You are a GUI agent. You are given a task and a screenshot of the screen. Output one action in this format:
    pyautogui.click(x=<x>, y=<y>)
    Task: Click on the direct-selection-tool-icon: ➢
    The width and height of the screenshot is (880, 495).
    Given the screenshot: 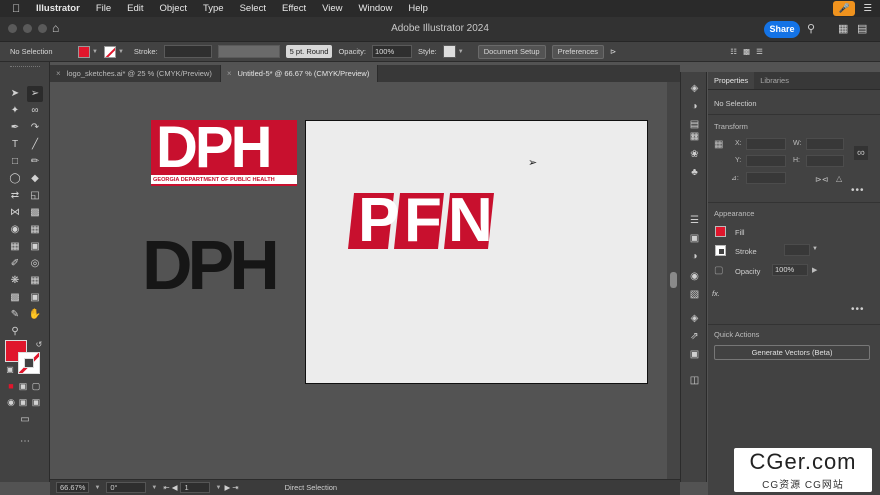 What is the action you would take?
    pyautogui.click(x=35, y=94)
    